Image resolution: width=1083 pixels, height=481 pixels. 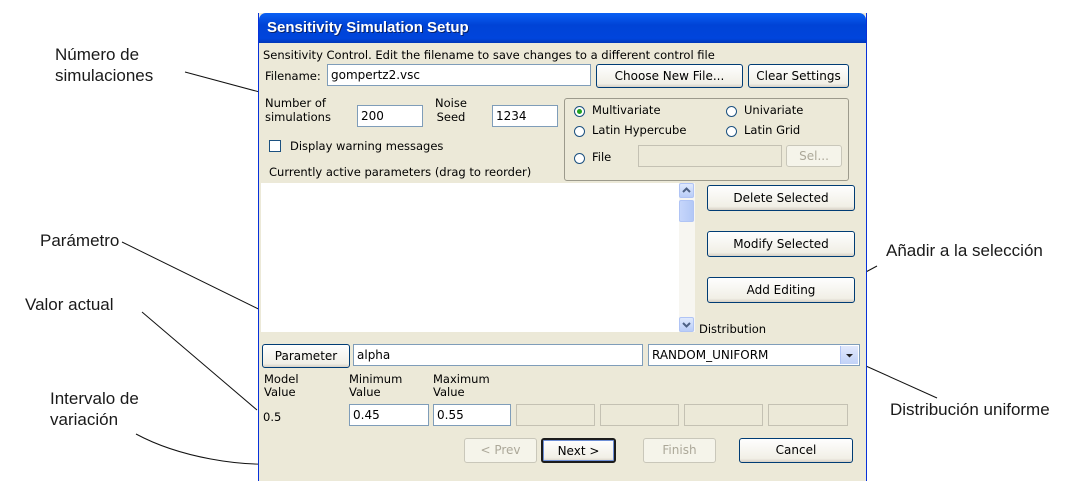 What do you see at coordinates (579, 158) in the screenshot?
I see `file-radio` at bounding box center [579, 158].